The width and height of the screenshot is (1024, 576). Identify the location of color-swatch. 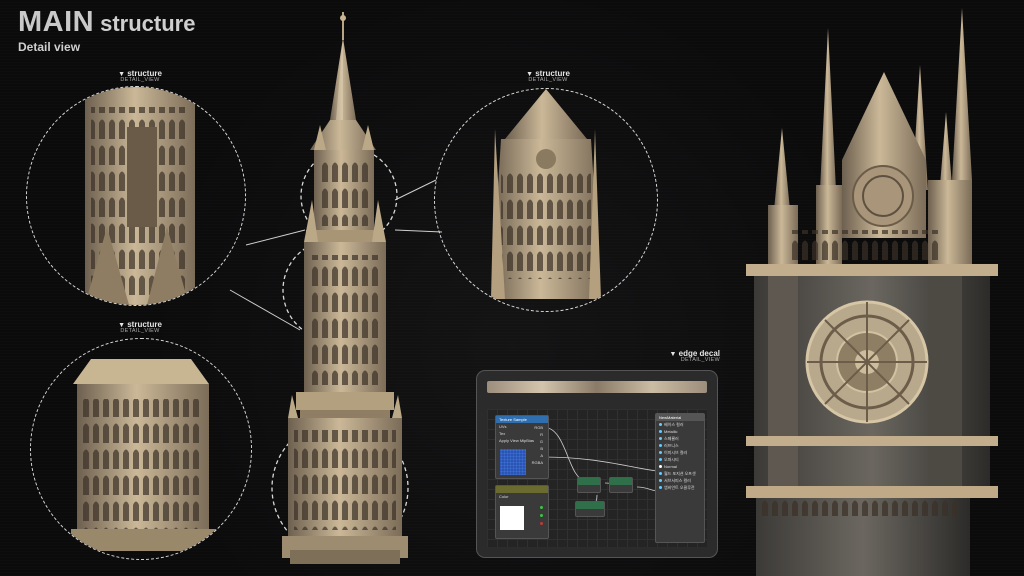
(512, 518).